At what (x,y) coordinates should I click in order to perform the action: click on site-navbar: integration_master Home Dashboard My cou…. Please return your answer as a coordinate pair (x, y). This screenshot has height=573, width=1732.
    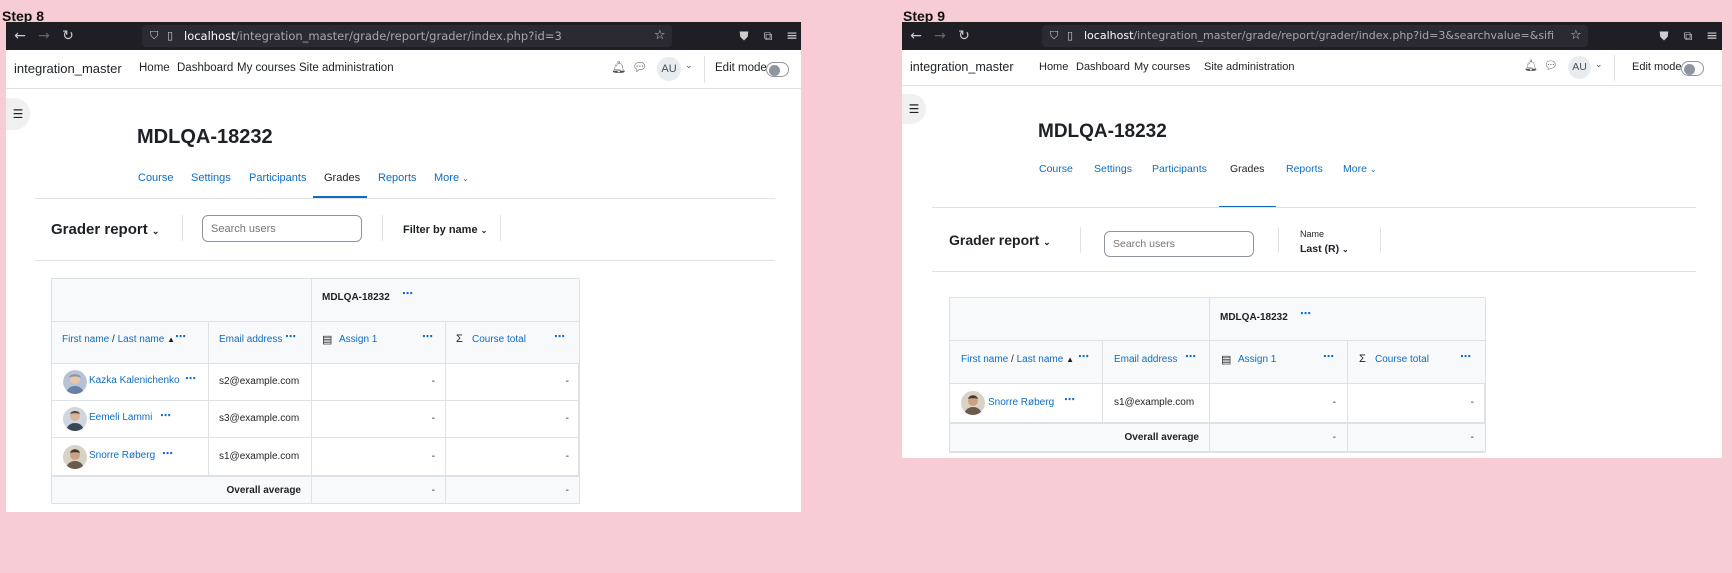
    Looking at the image, I should click on (1312, 68).